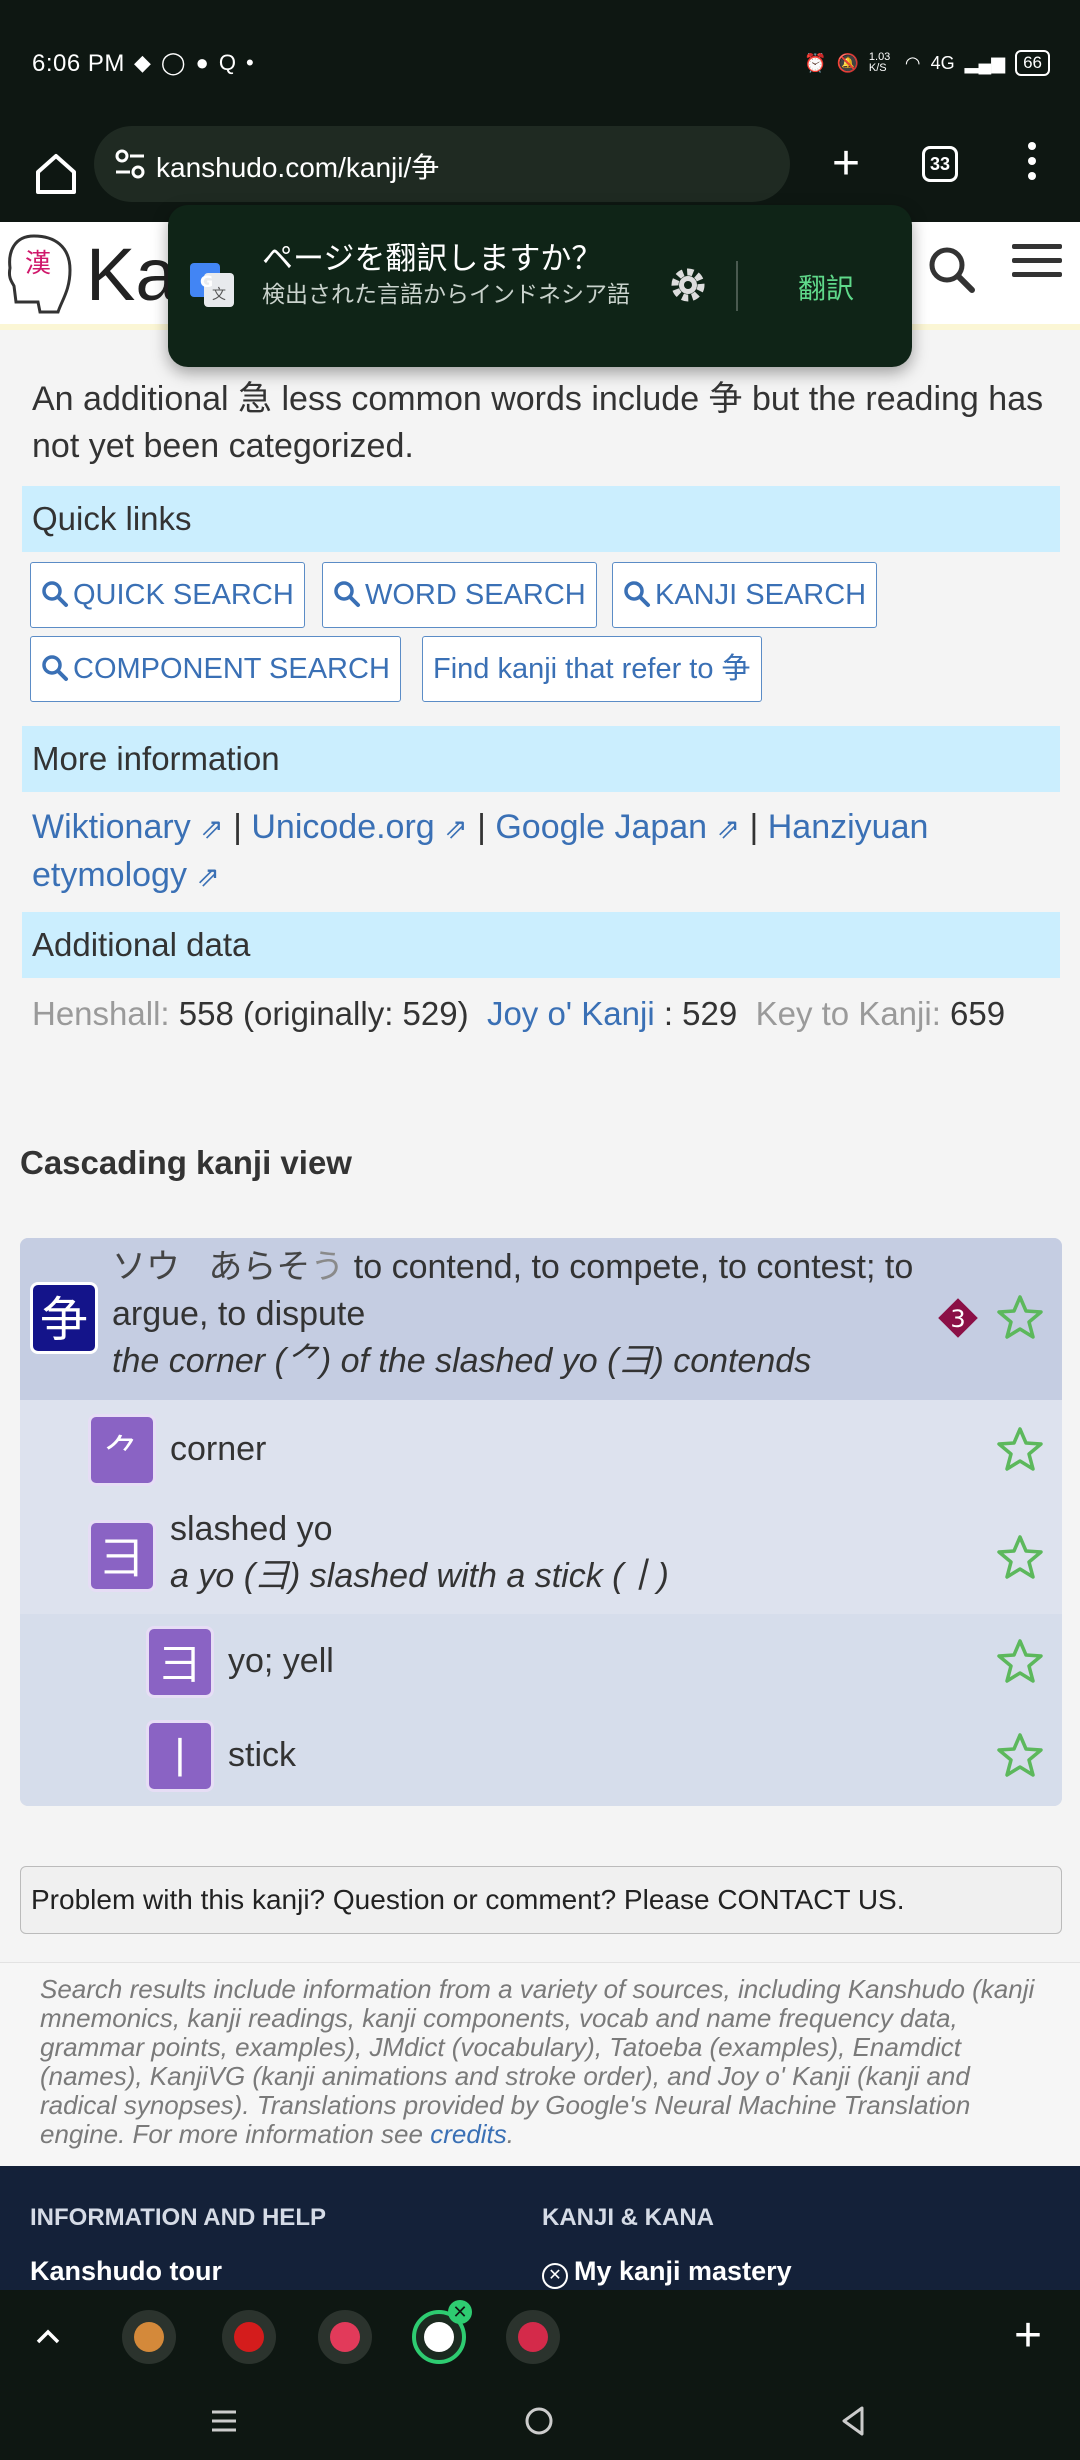  What do you see at coordinates (231, 669) in the screenshot?
I see `component-search-label: COMPONENT SEARCH` at bounding box center [231, 669].